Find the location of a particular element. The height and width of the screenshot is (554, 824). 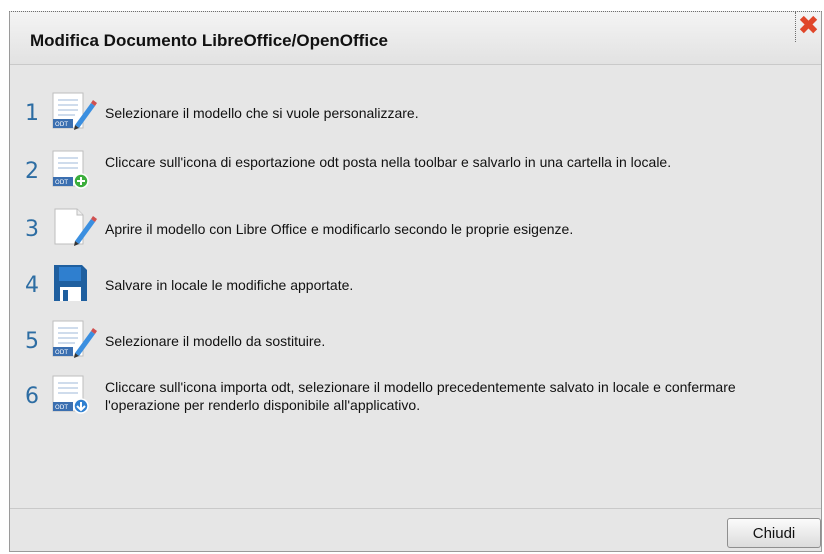

close-icon: ✖ is located at coordinates (808, 26).